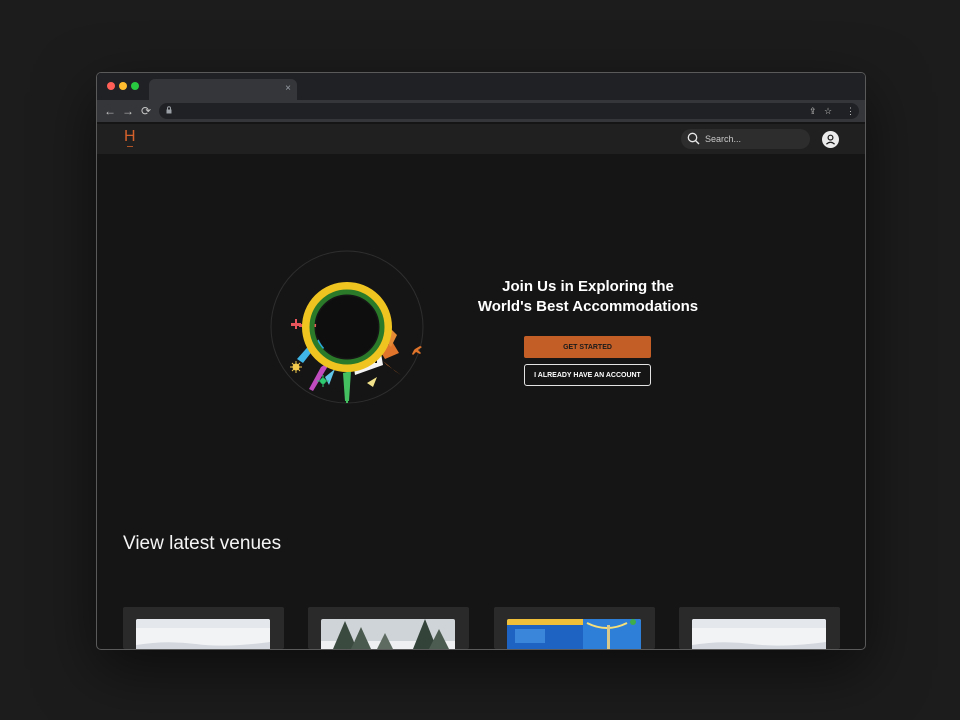  I want to click on share-icon: ⇪, so click(813, 111).